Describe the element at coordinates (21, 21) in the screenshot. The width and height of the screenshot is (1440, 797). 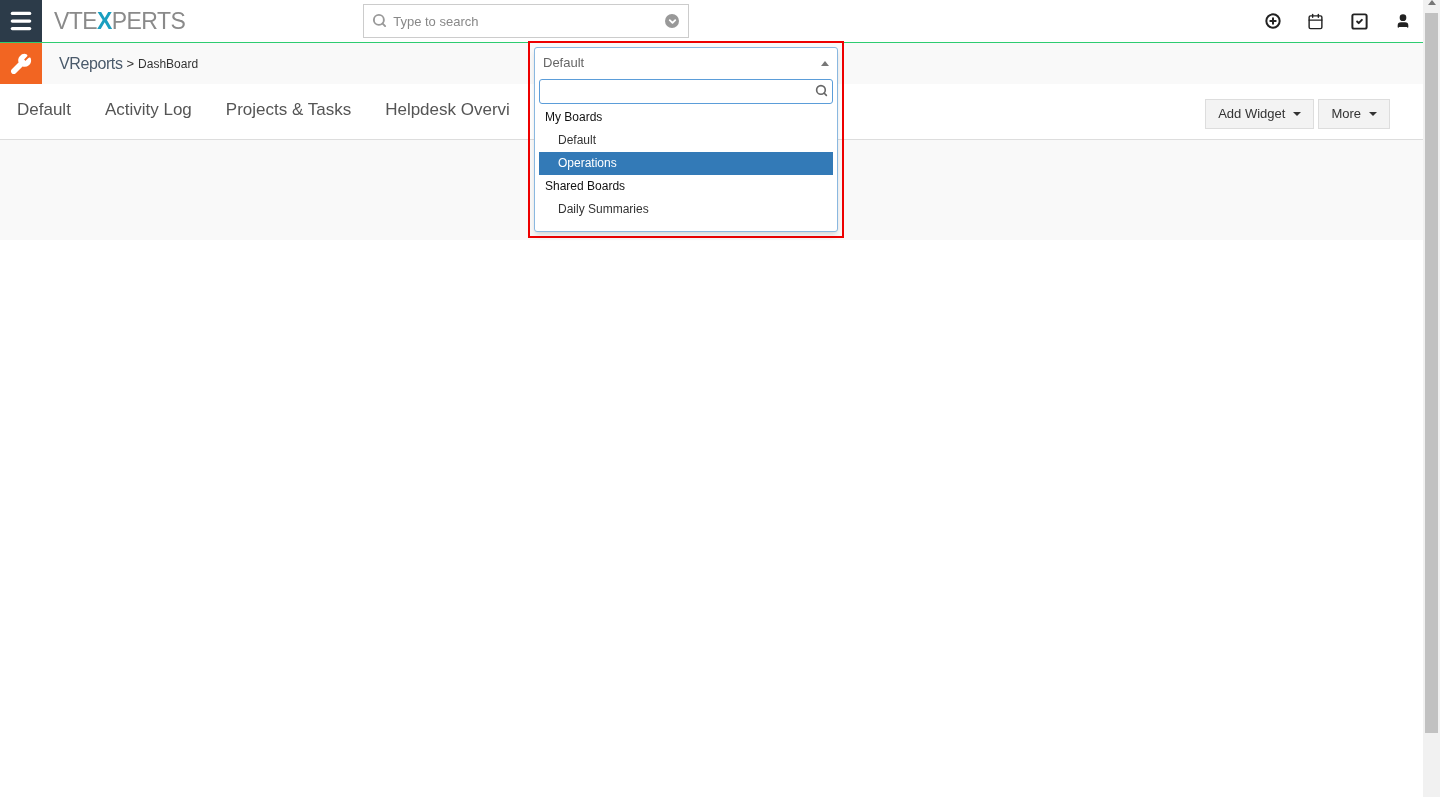
I see `menu-button` at that location.